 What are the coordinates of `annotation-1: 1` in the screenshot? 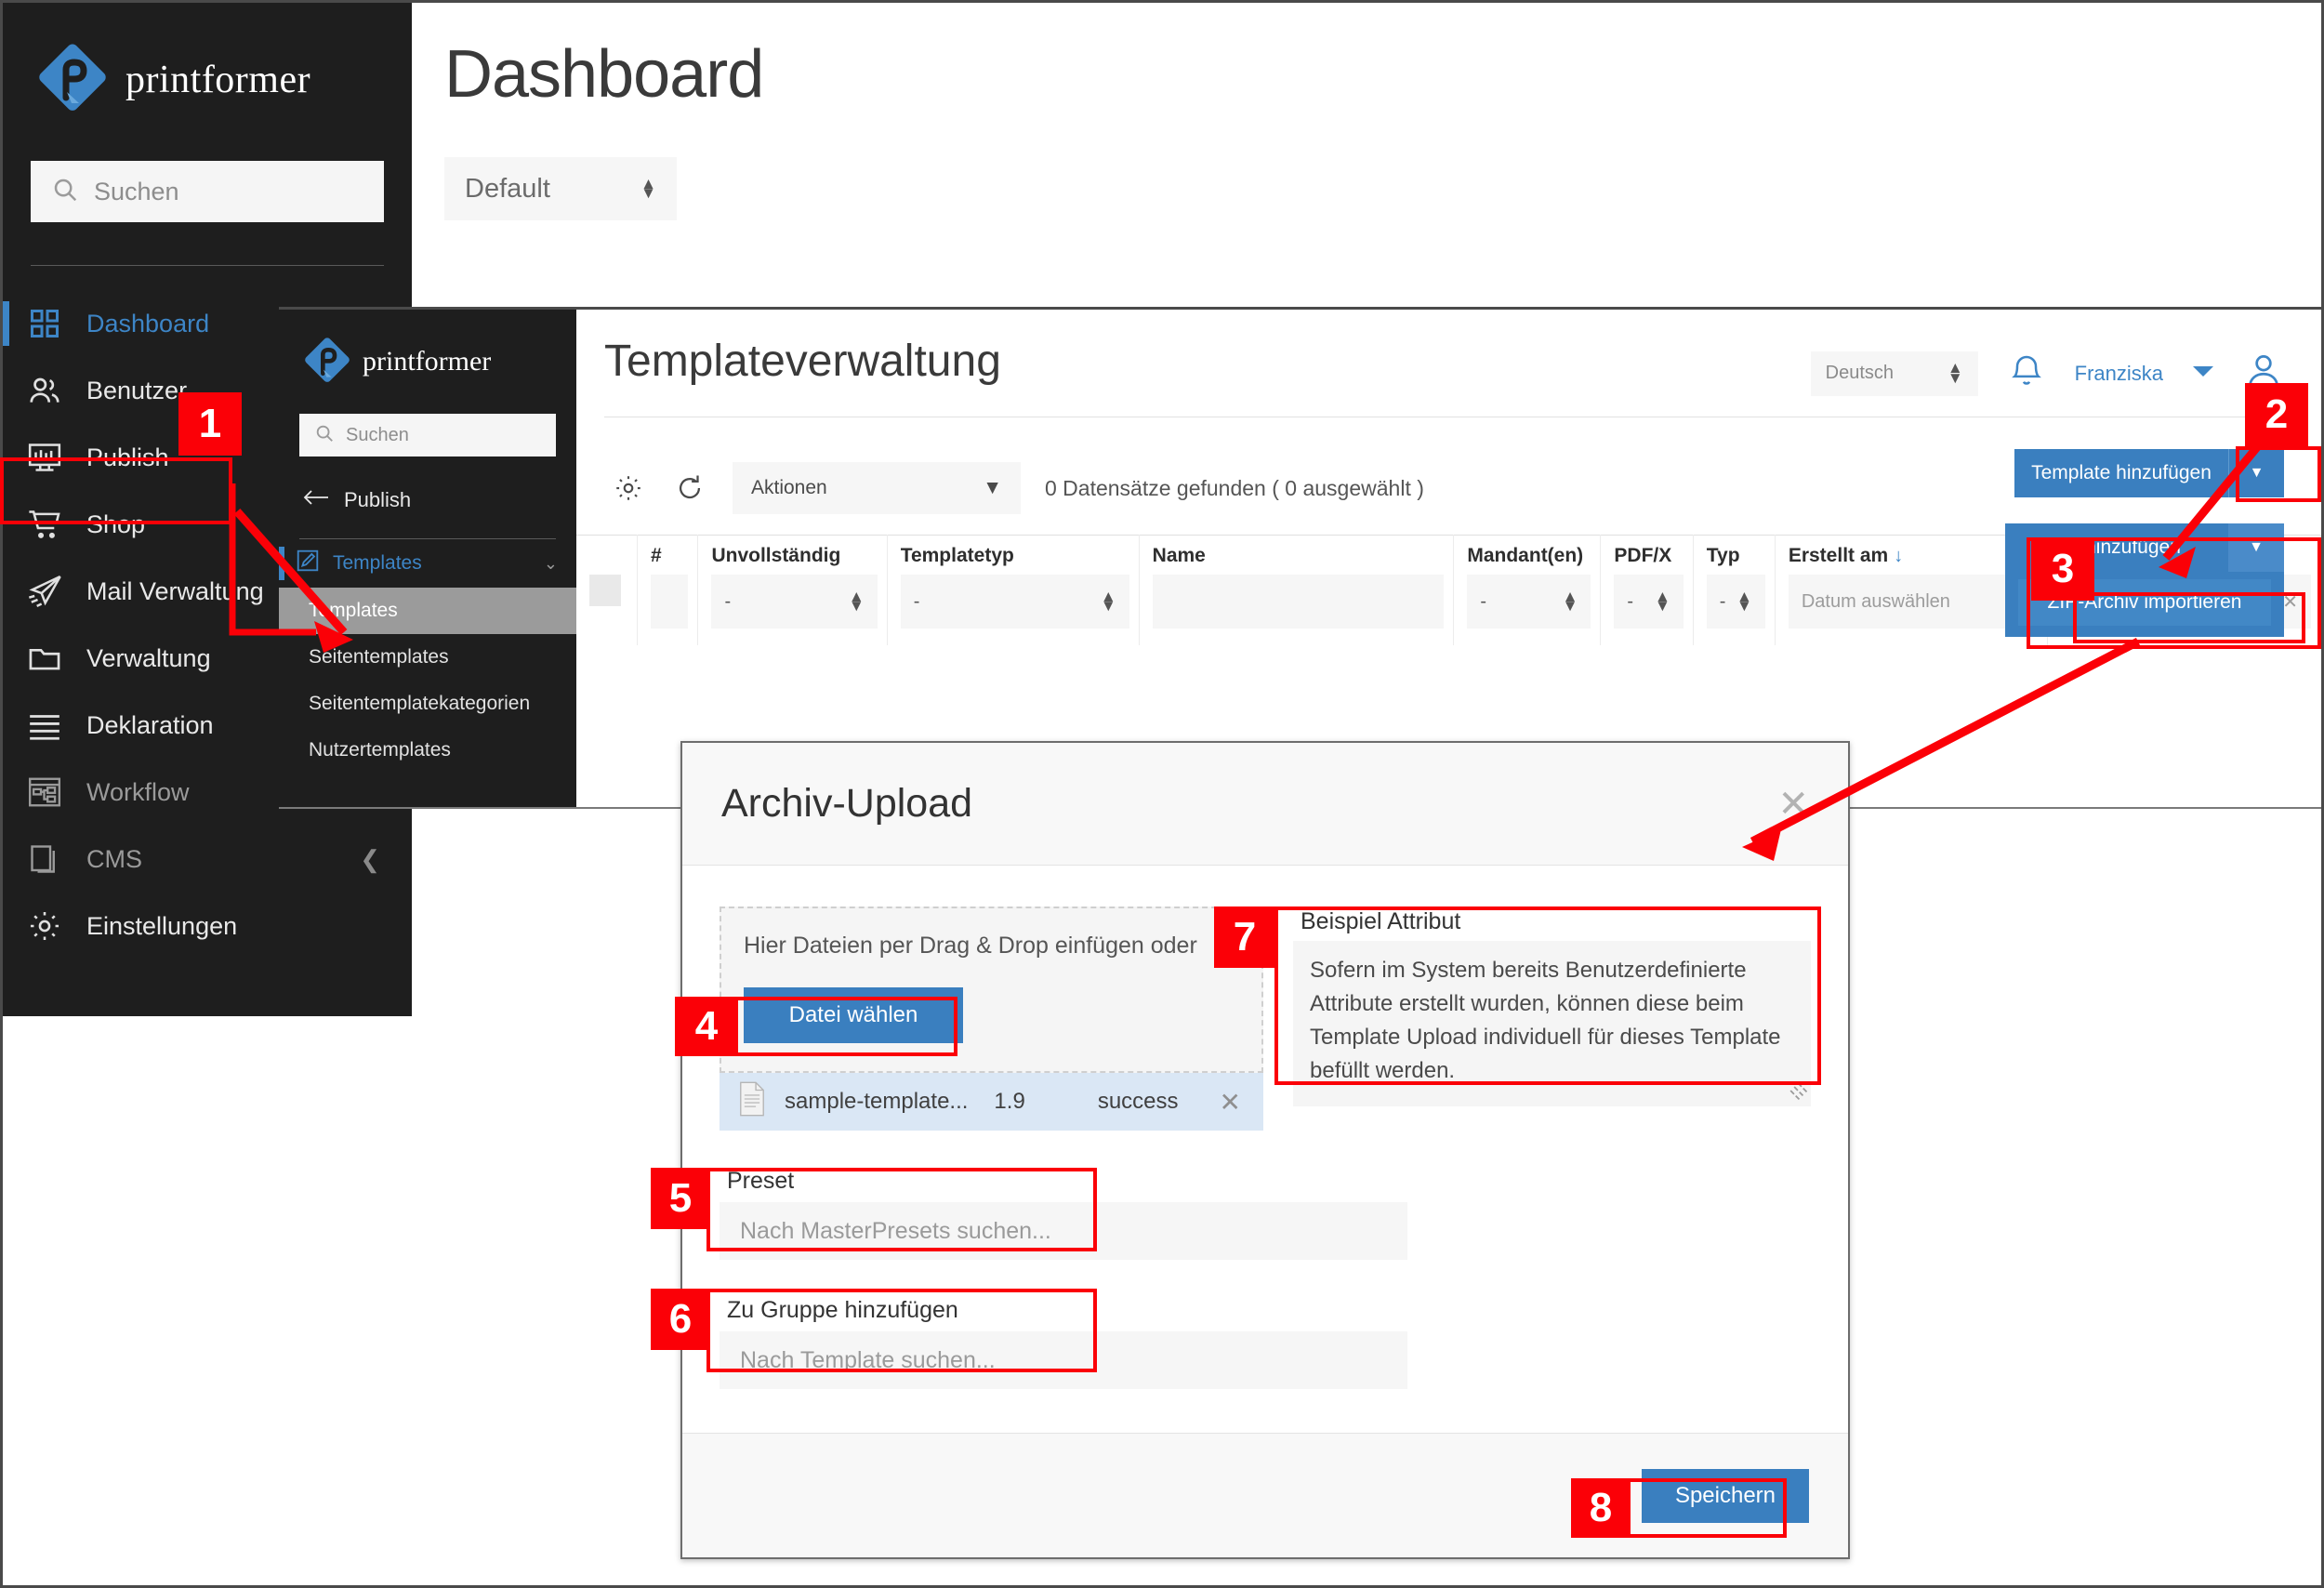 It's located at (210, 424).